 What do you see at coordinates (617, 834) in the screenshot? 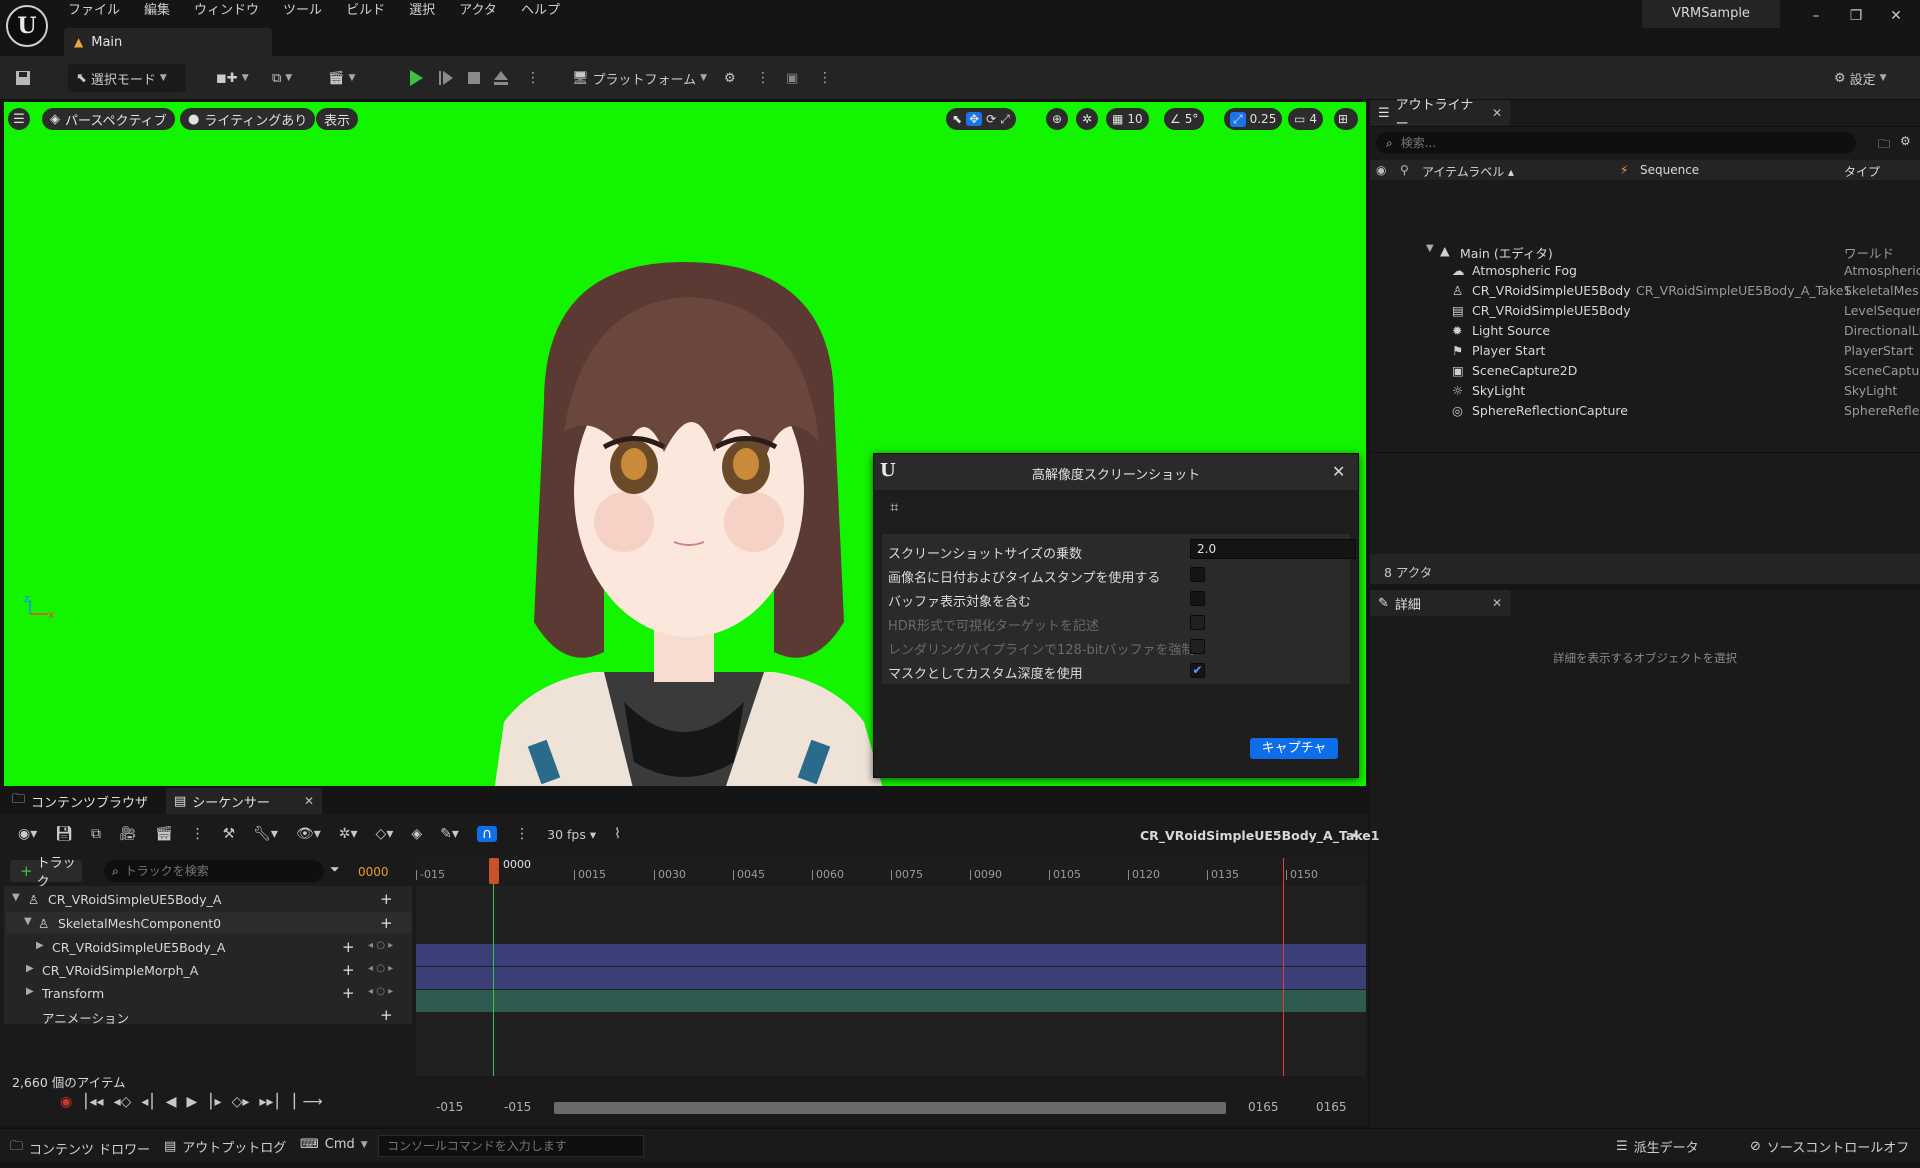
I see `curve-editor-icon: ⌇` at bounding box center [617, 834].